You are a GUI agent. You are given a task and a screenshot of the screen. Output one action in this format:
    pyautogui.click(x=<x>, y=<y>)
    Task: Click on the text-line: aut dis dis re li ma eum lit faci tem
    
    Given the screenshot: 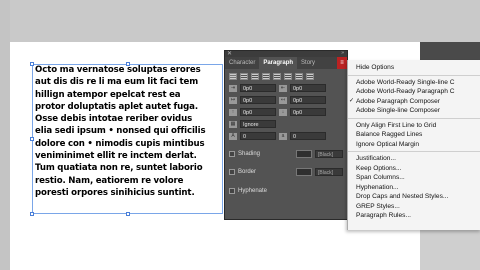 What is the action you would take?
    pyautogui.click(x=130, y=82)
    